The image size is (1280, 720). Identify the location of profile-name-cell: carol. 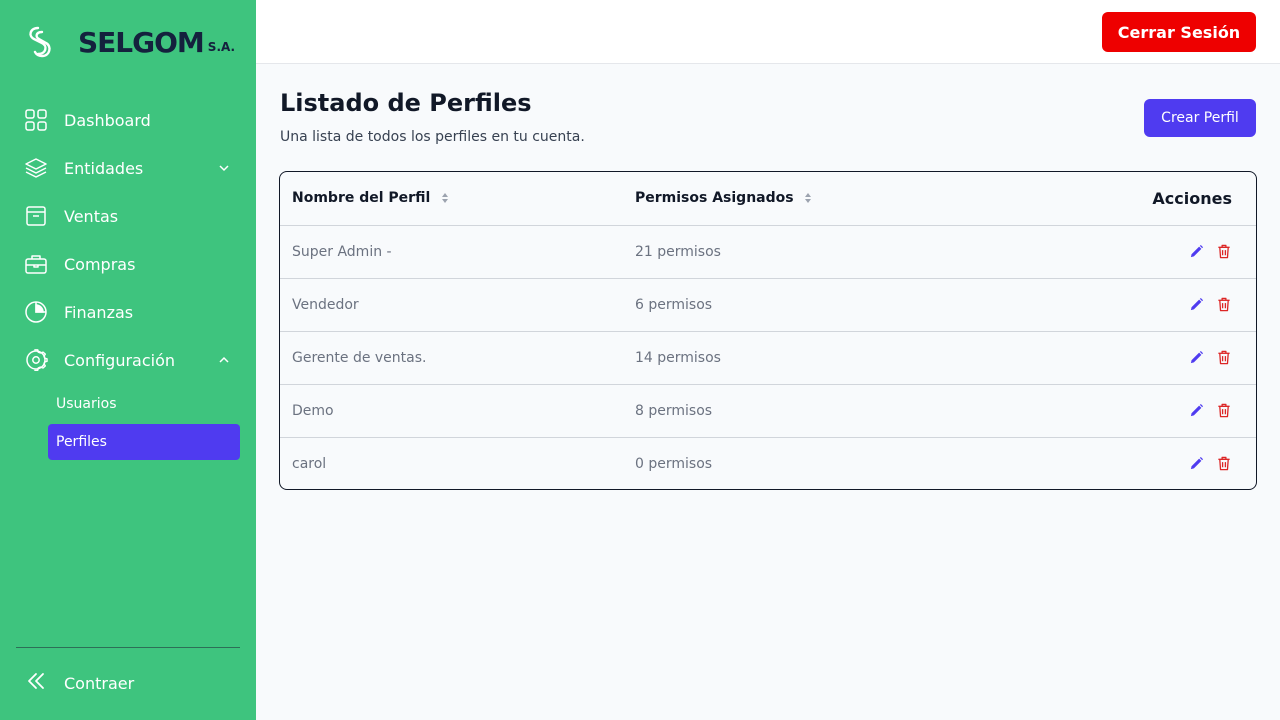
(309, 463).